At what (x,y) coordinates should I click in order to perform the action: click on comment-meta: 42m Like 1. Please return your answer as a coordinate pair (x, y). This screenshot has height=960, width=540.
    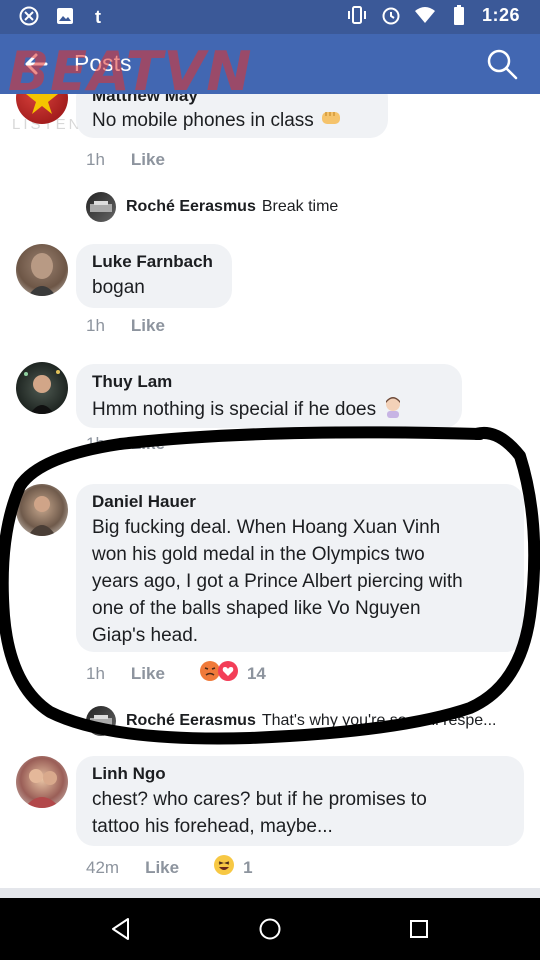
    Looking at the image, I should click on (169, 867).